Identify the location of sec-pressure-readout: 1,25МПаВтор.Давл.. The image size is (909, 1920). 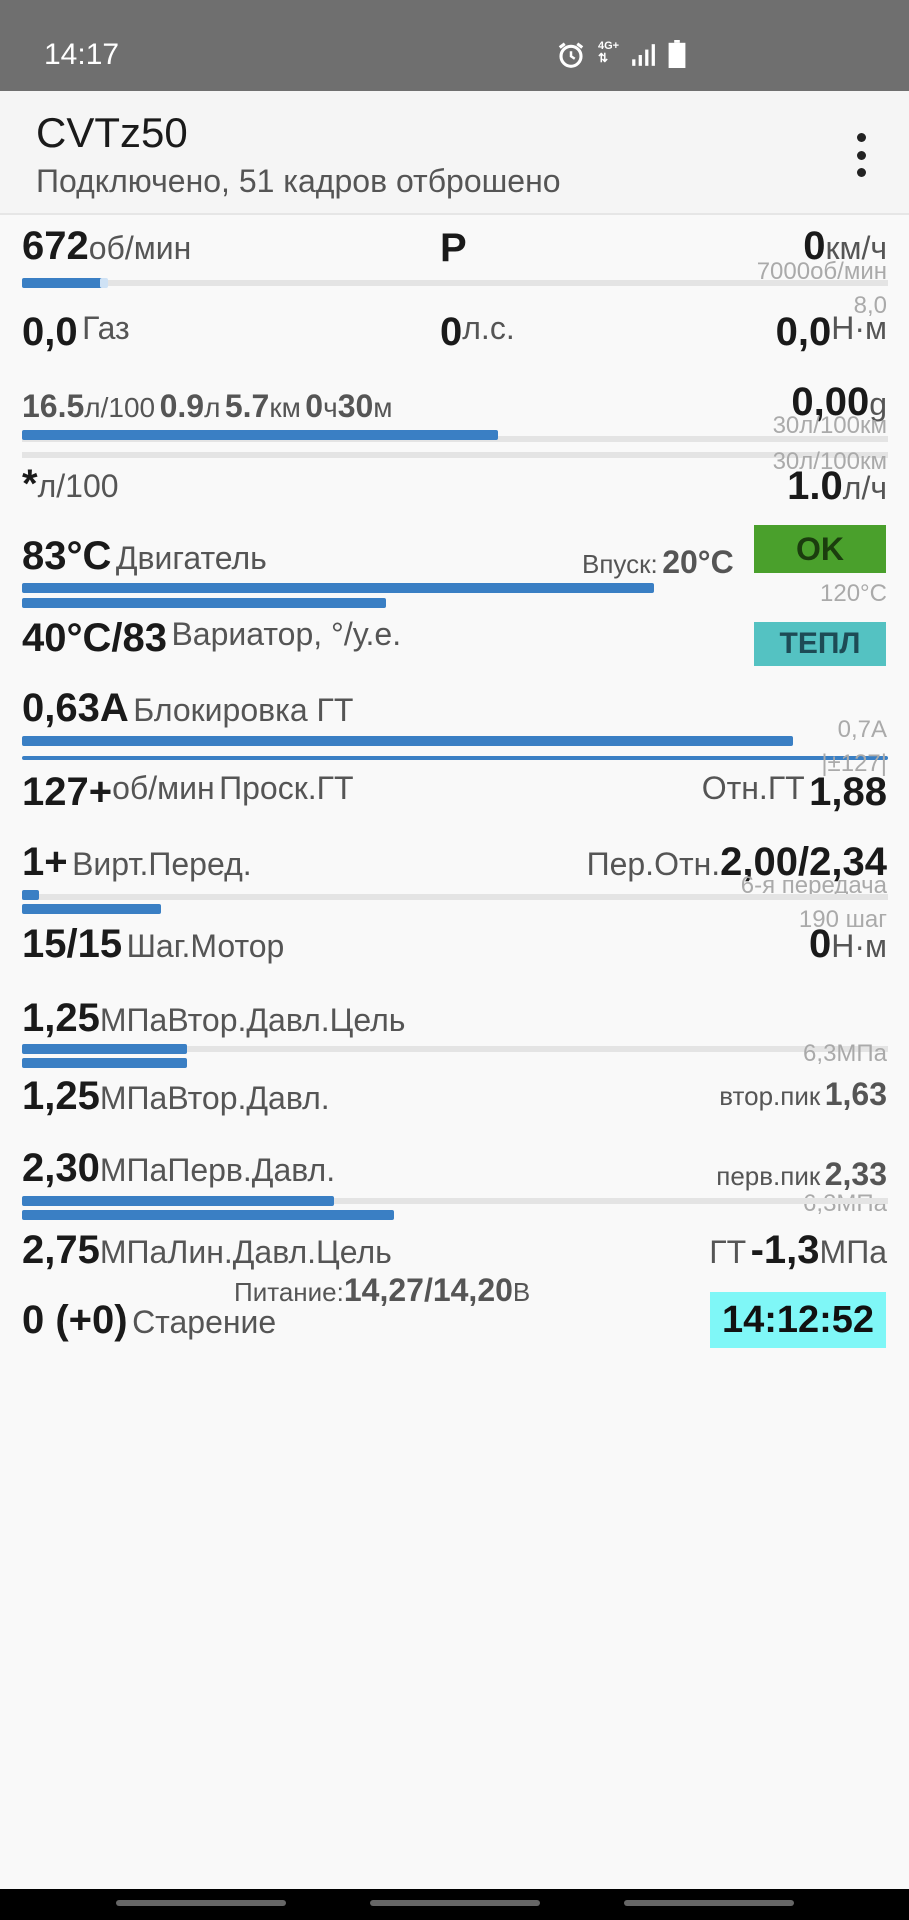
(176, 1096).